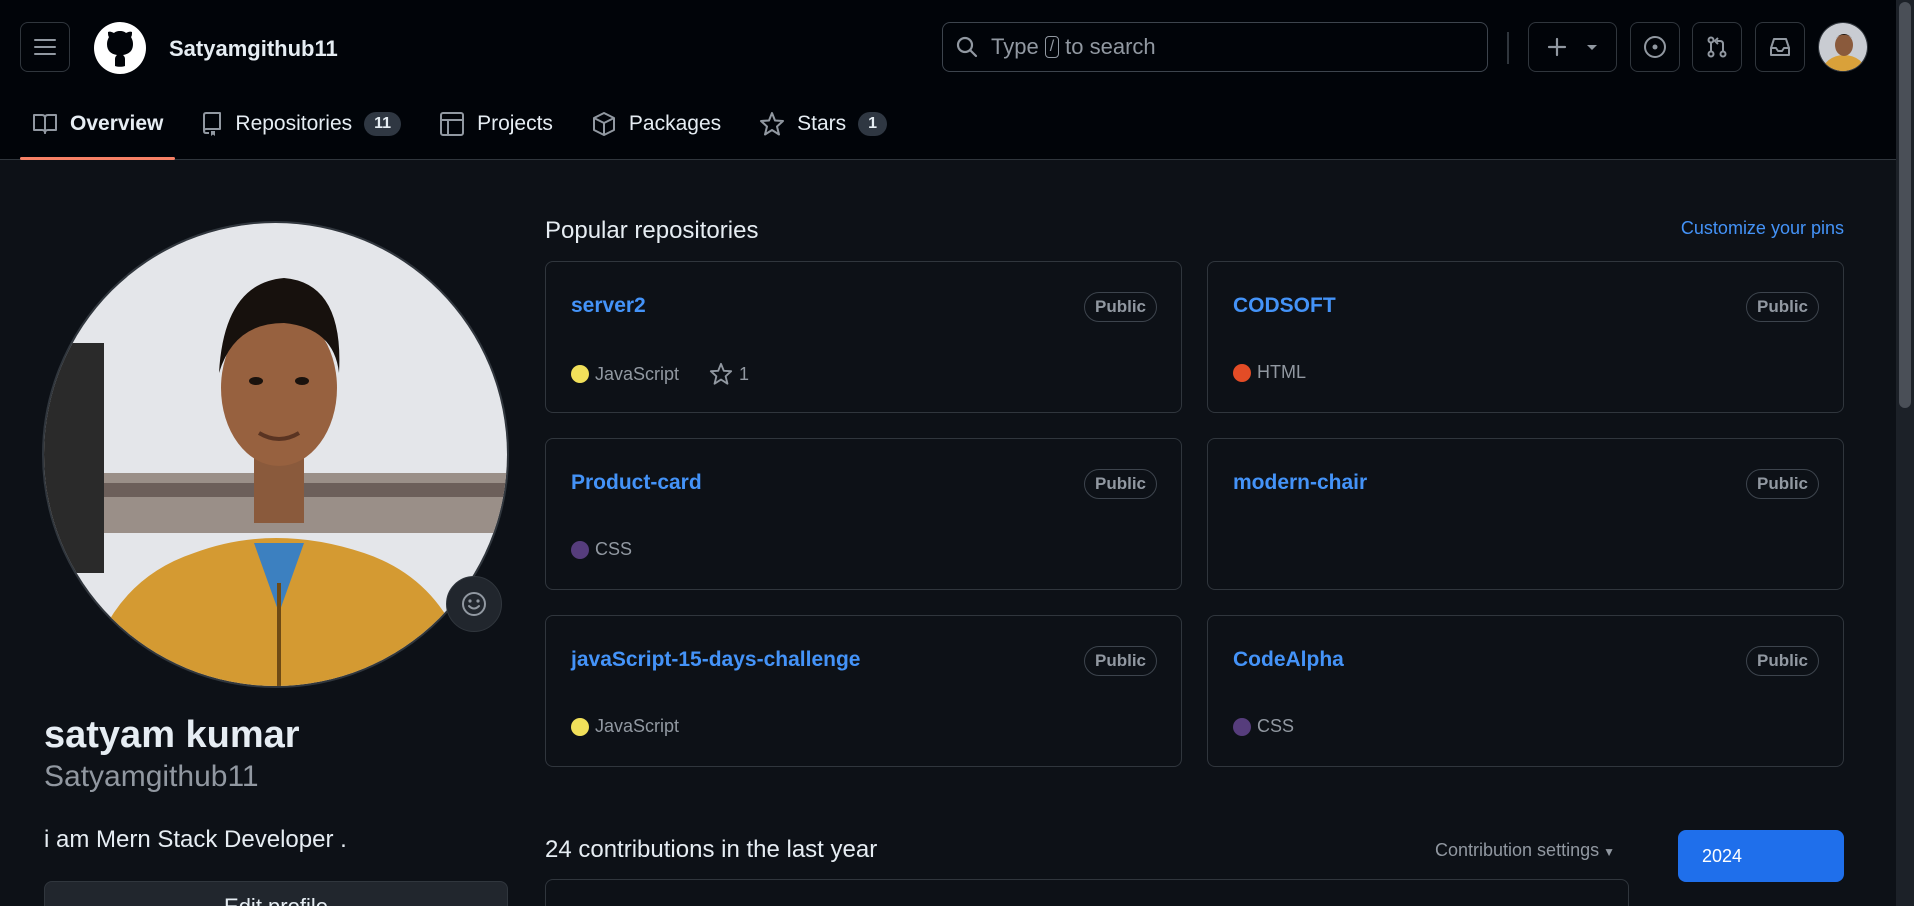 This screenshot has height=906, width=1914. I want to click on issue-icon, so click(1655, 47).